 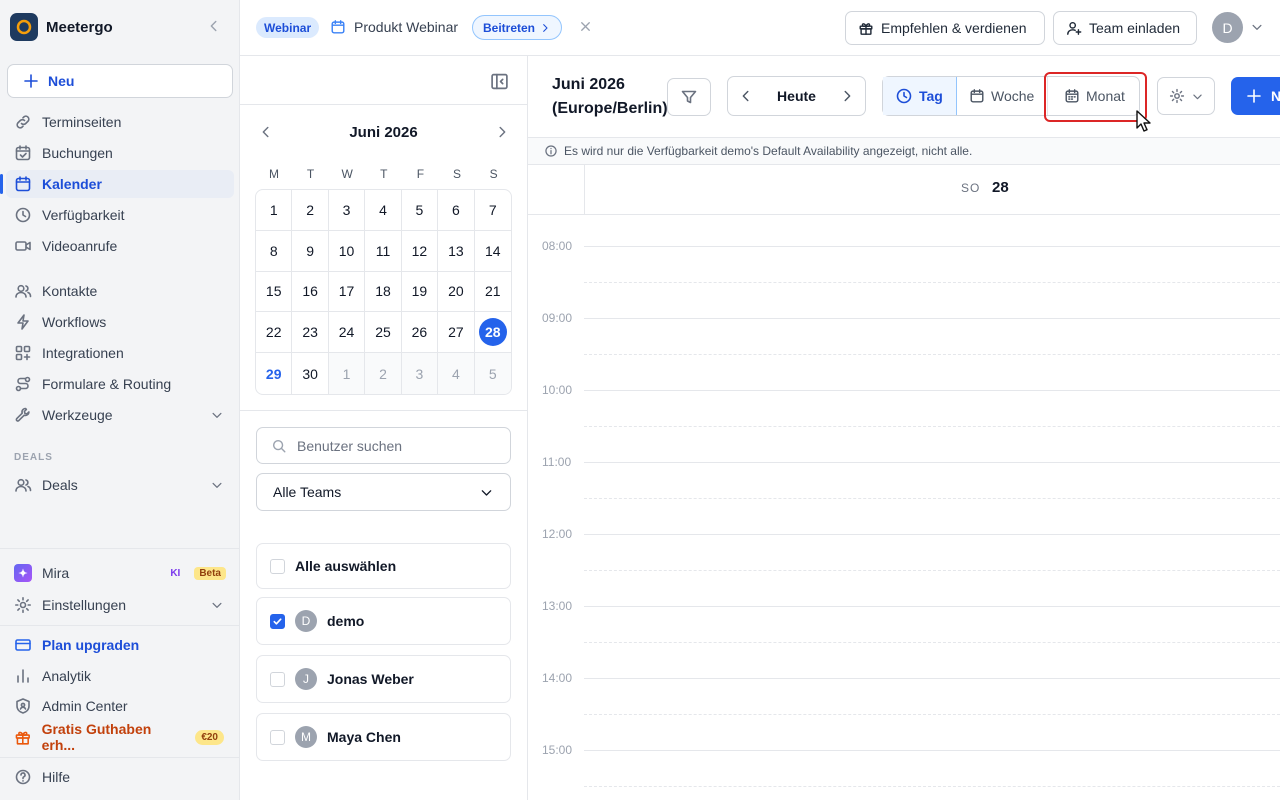 I want to click on user-avatar: D, so click(x=1227, y=27).